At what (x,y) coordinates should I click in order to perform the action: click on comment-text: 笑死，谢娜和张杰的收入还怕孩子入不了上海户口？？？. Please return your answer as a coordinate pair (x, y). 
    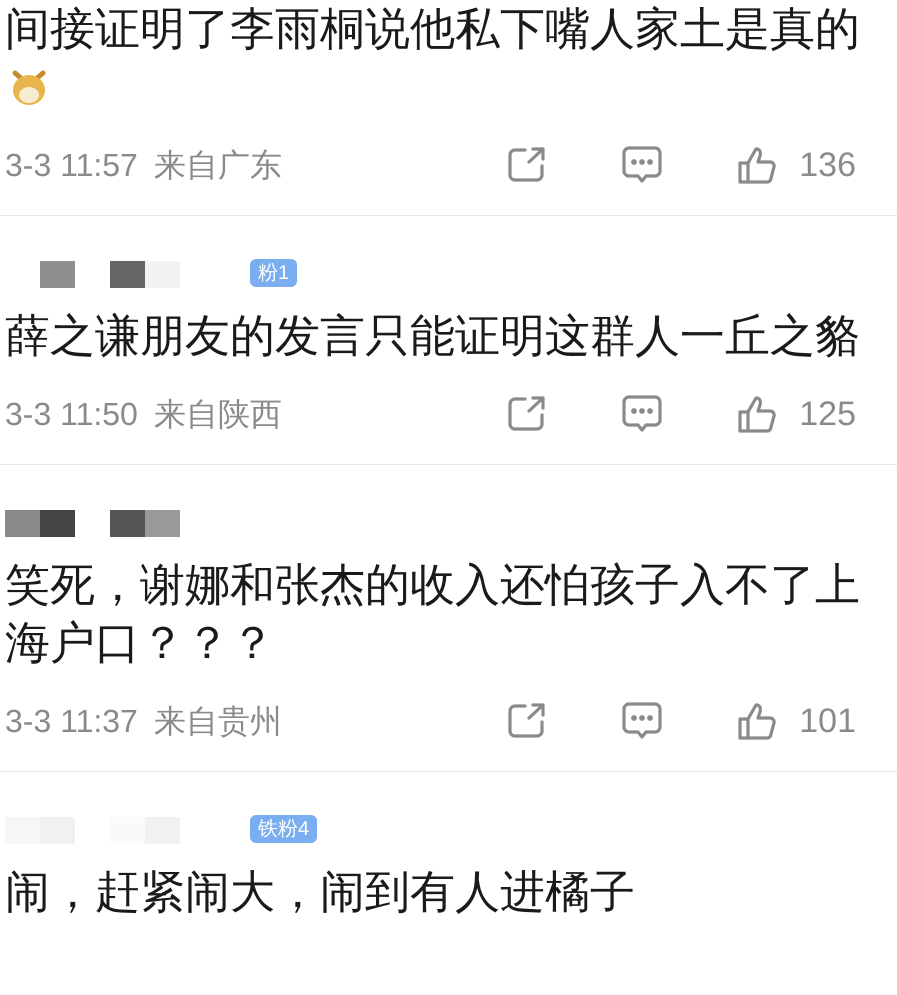
    Looking at the image, I should click on (433, 614).